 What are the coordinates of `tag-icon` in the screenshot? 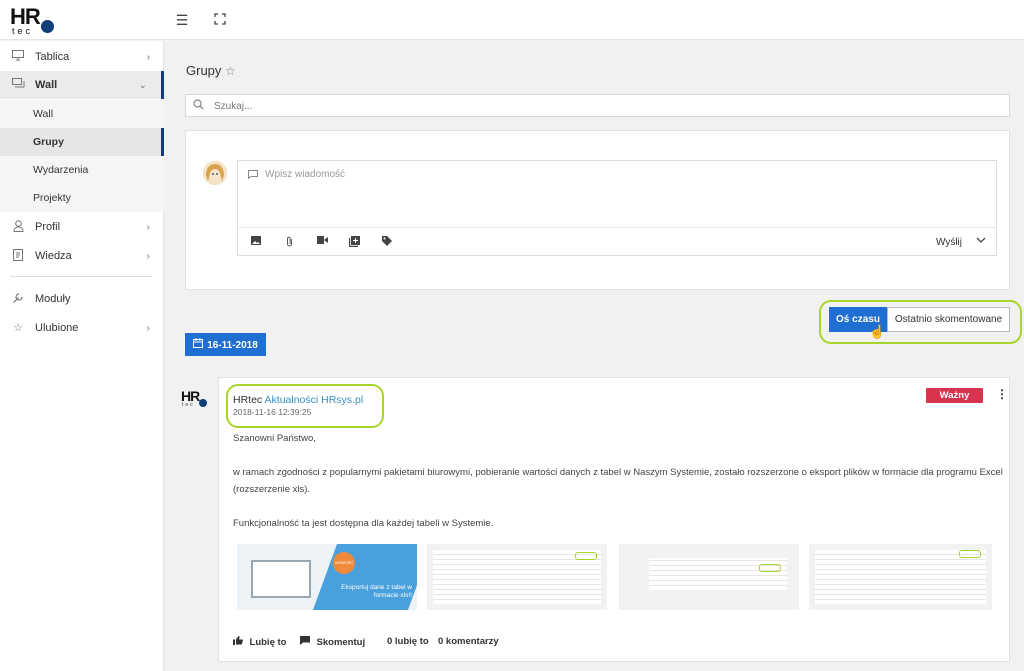 It's located at (387, 242).